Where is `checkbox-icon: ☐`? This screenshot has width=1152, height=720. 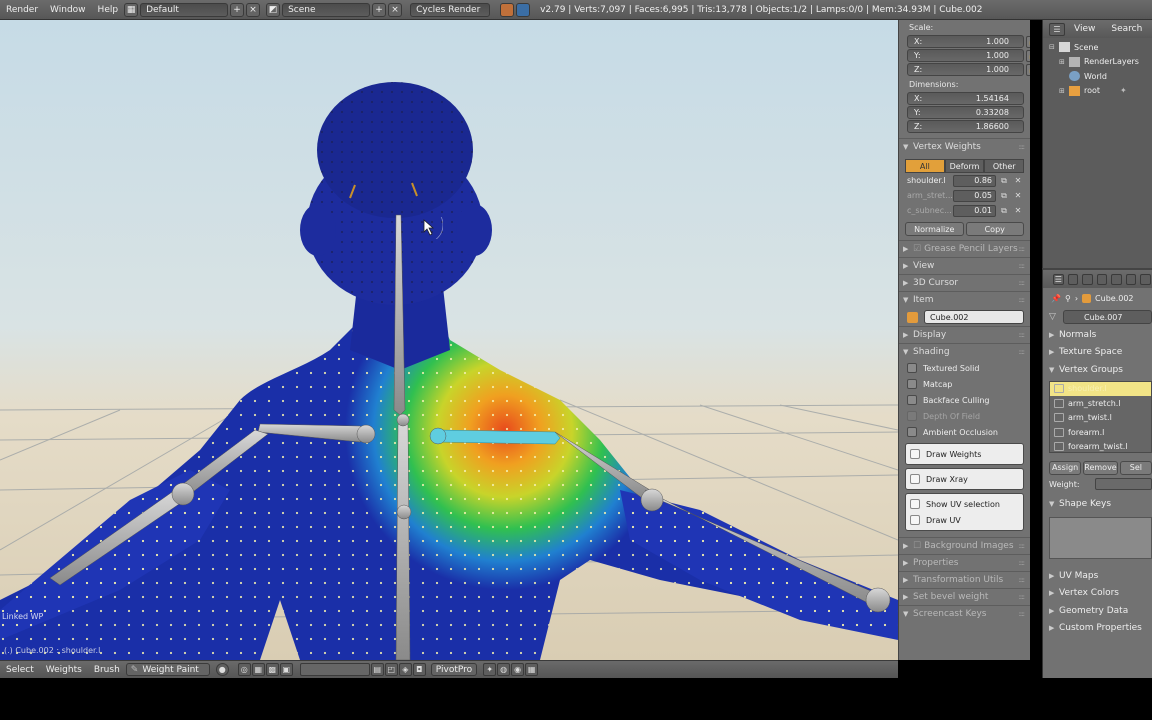 checkbox-icon: ☐ is located at coordinates (917, 546).